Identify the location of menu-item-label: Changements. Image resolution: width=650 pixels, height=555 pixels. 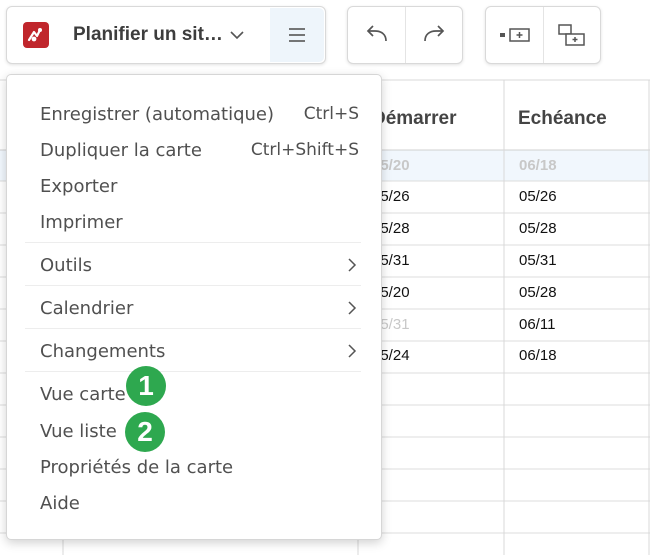
(103, 351).